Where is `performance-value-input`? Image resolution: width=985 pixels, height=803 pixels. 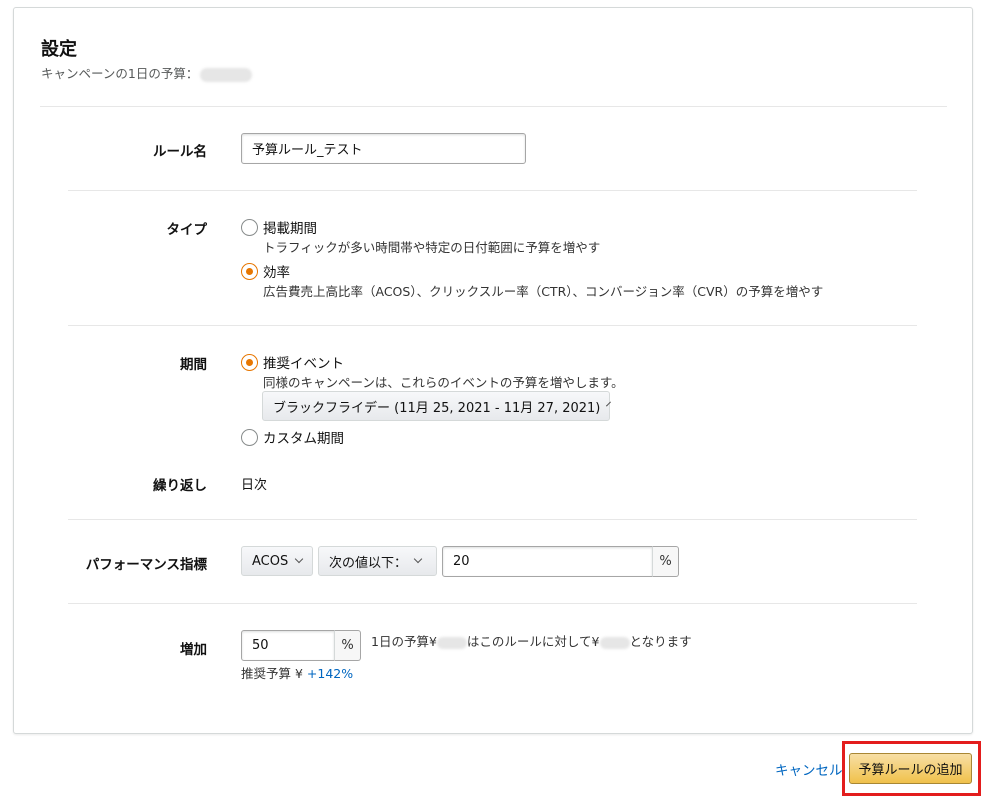 performance-value-input is located at coordinates (547, 561).